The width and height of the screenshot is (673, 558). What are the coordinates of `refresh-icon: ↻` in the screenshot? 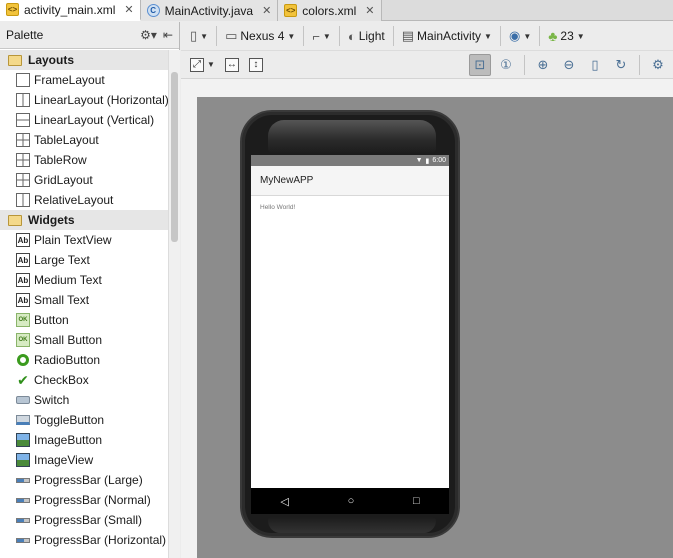 It's located at (621, 65).